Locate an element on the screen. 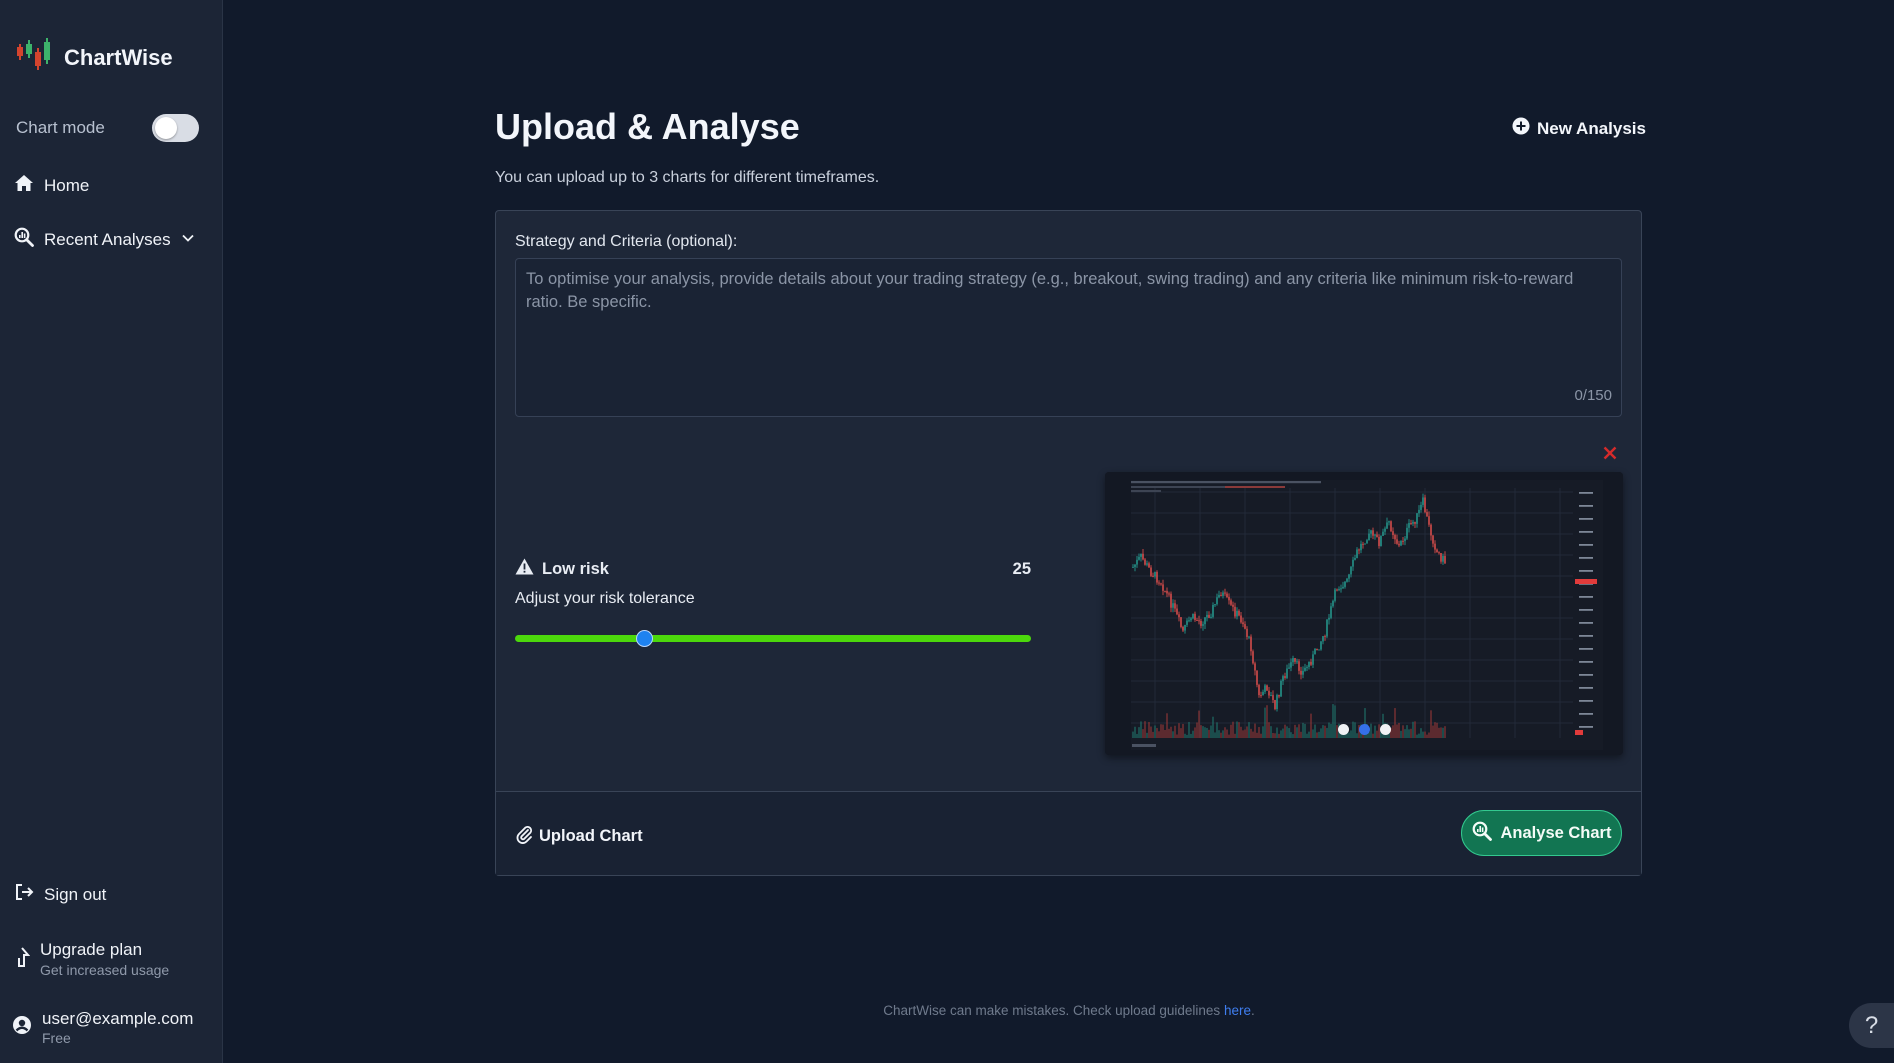  paperclip-icon is located at coordinates (524, 836).